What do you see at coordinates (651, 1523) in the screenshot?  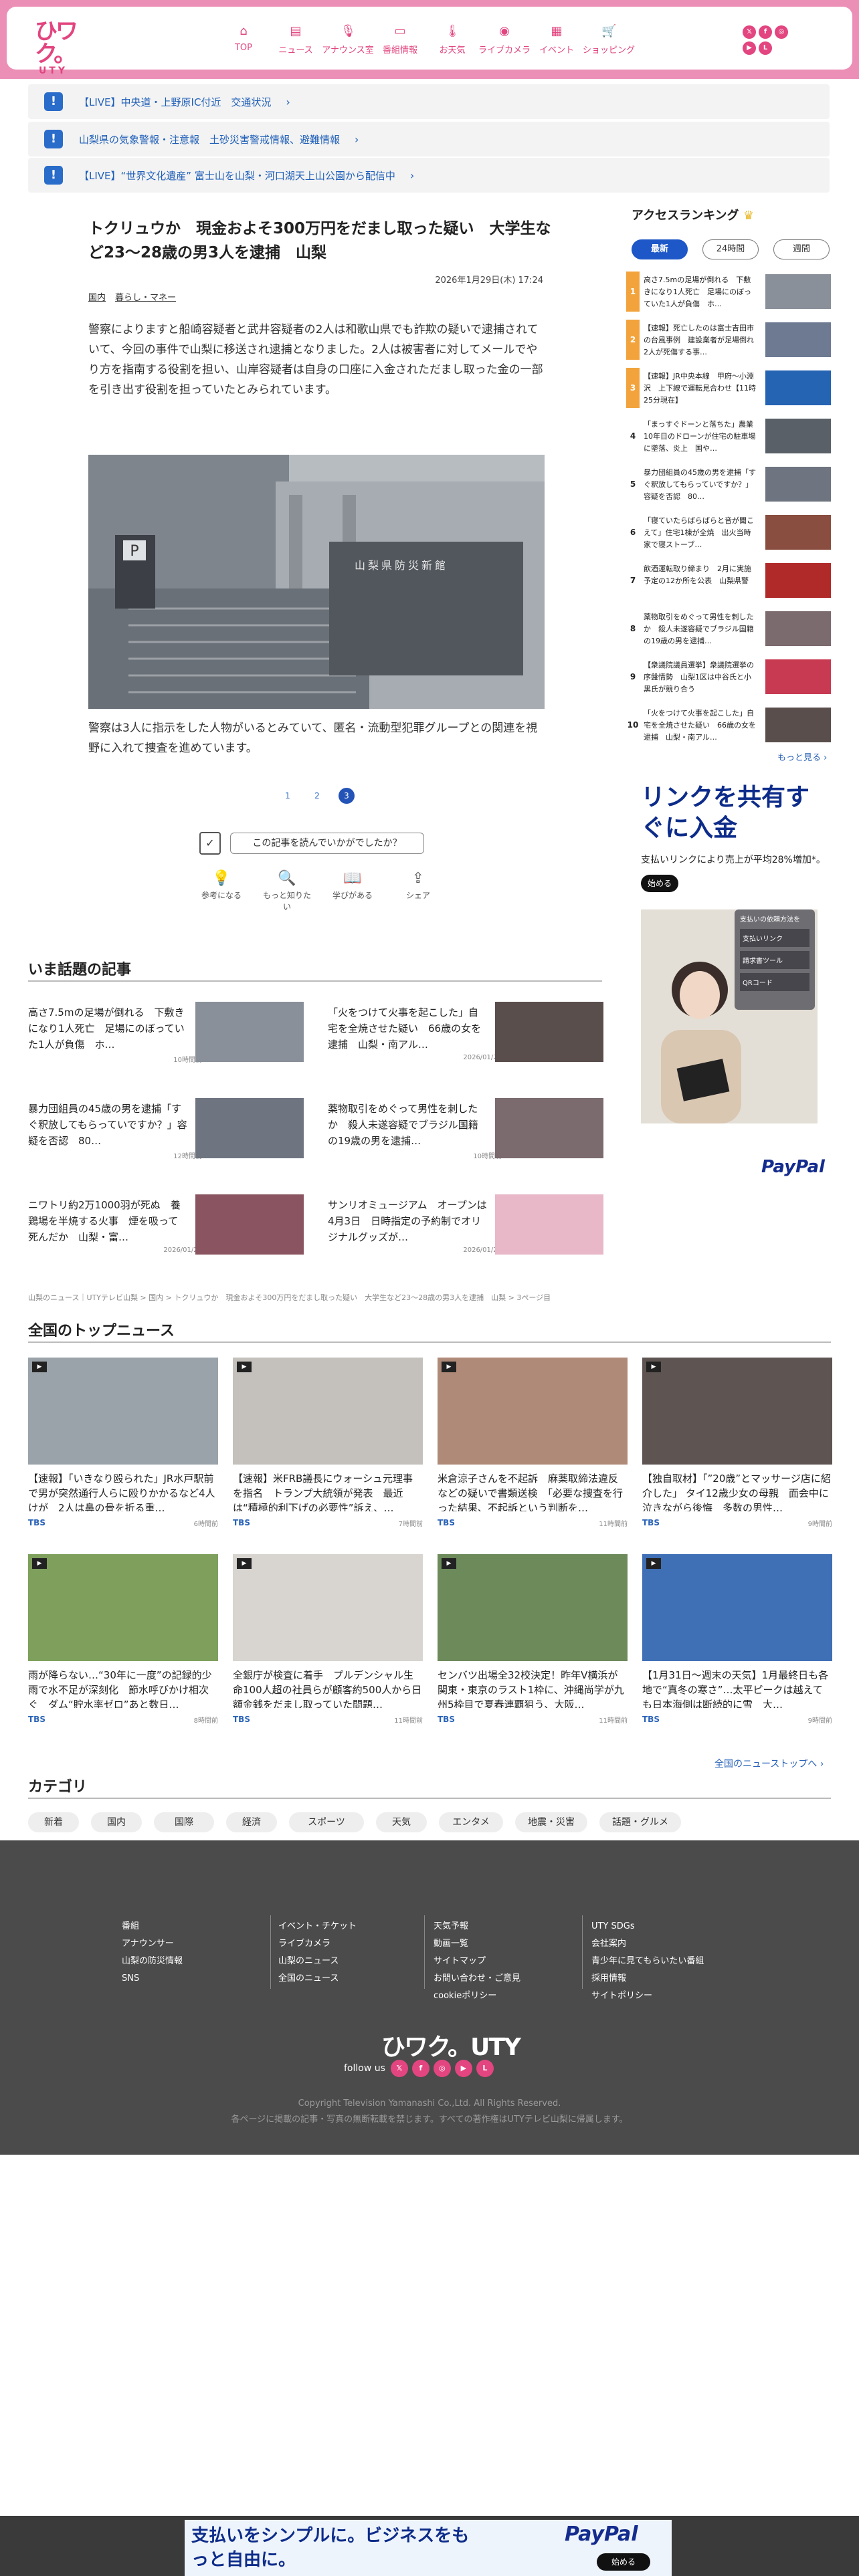 I see `news-source: TBS` at bounding box center [651, 1523].